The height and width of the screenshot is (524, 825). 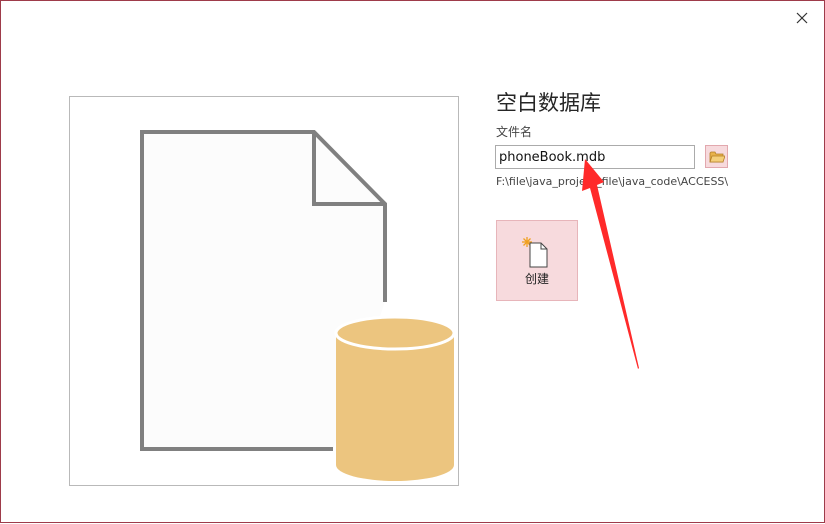 I want to click on close-icon, so click(x=802, y=18).